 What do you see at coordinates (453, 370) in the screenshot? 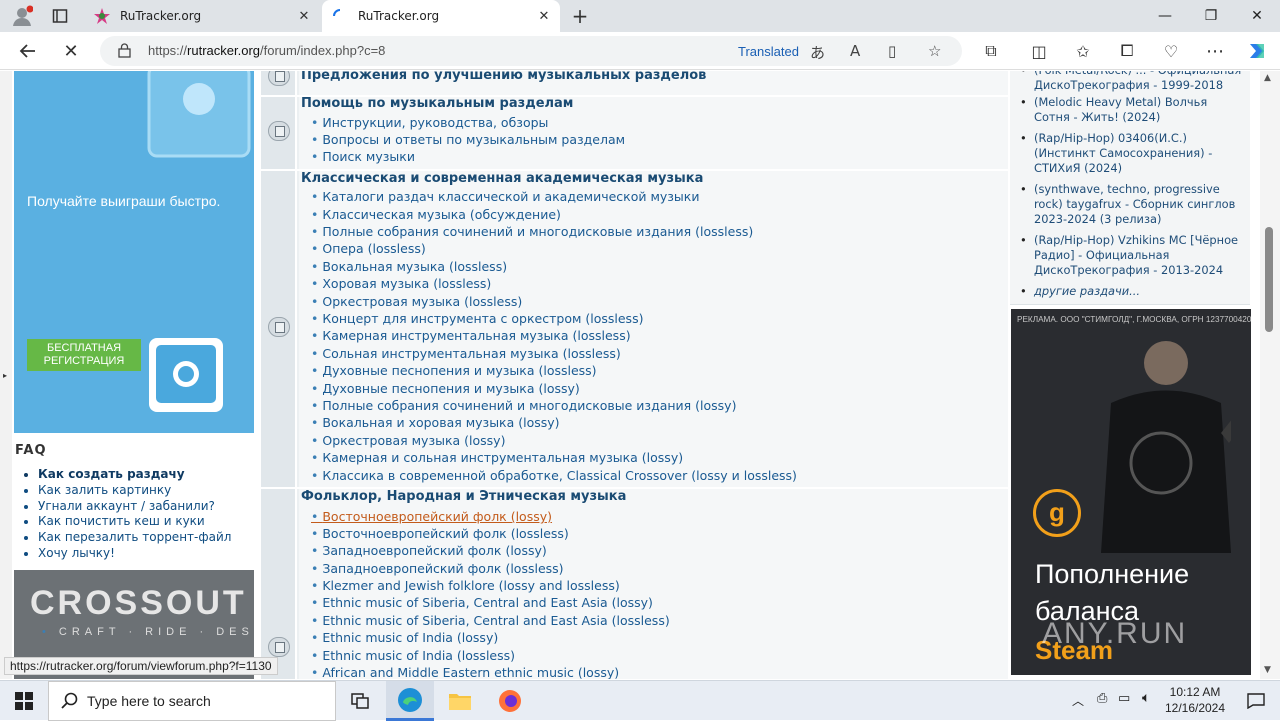
I see `subforum-link: Духовные песнопения и музыка (lossless)` at bounding box center [453, 370].